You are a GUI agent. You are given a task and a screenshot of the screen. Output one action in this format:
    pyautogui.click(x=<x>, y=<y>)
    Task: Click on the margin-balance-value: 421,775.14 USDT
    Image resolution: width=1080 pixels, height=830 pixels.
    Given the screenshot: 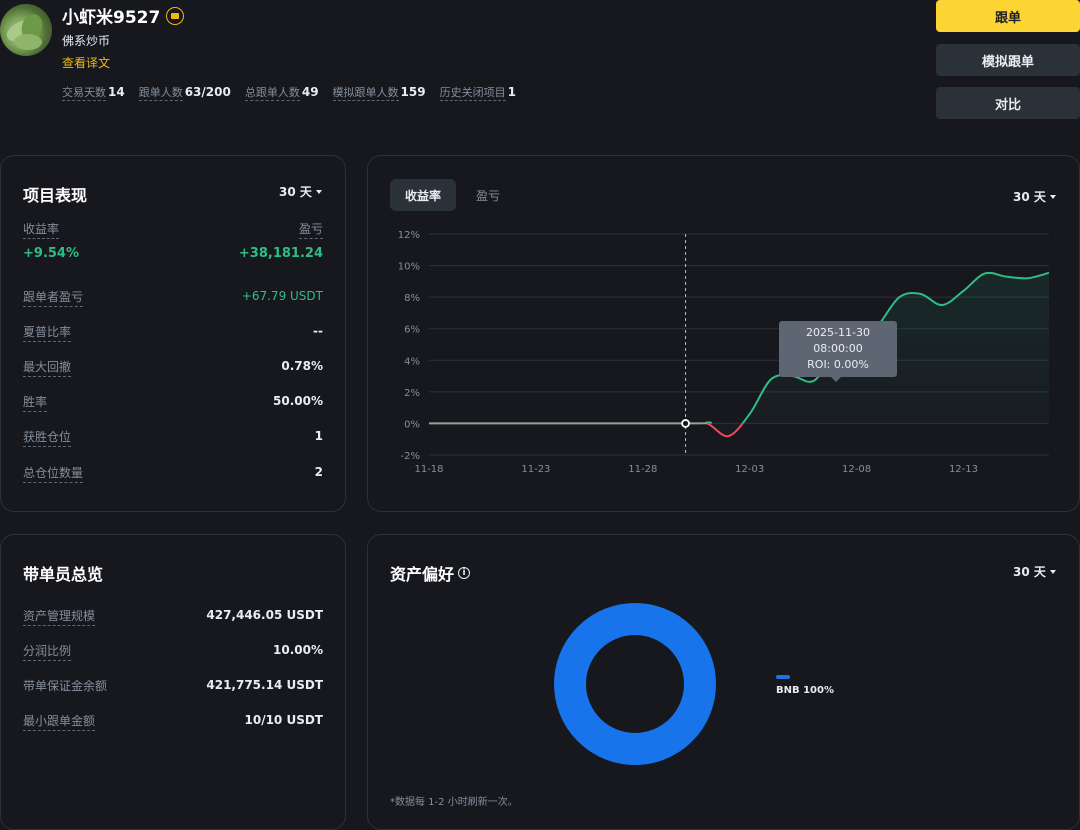 What is the action you would take?
    pyautogui.click(x=264, y=685)
    